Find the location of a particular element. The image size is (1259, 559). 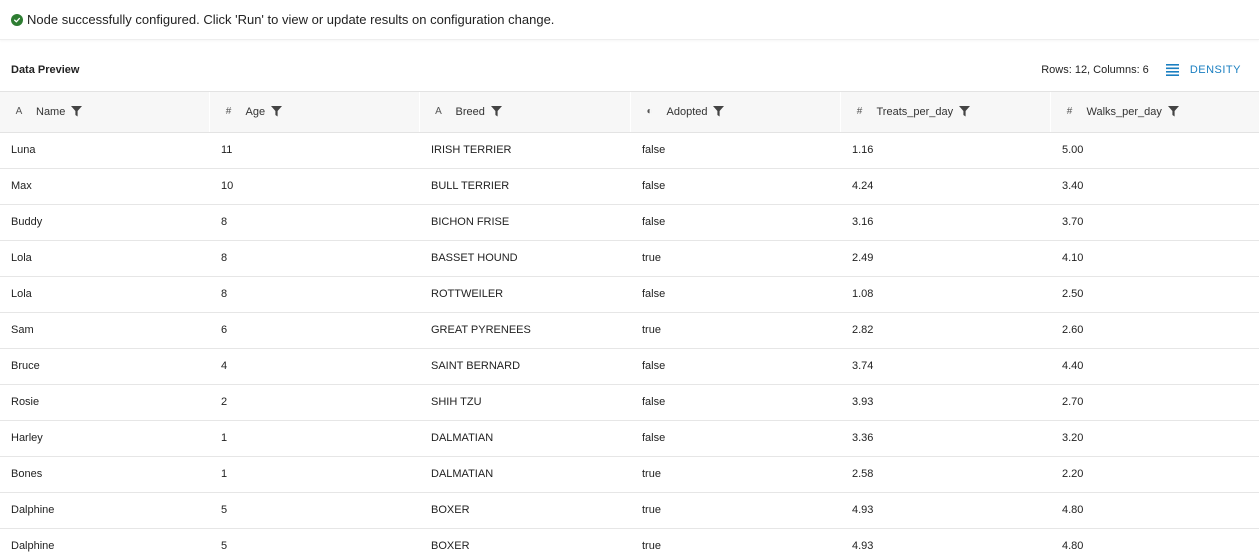

table-cell-treats-per-day: 1.08 is located at coordinates (945, 294).